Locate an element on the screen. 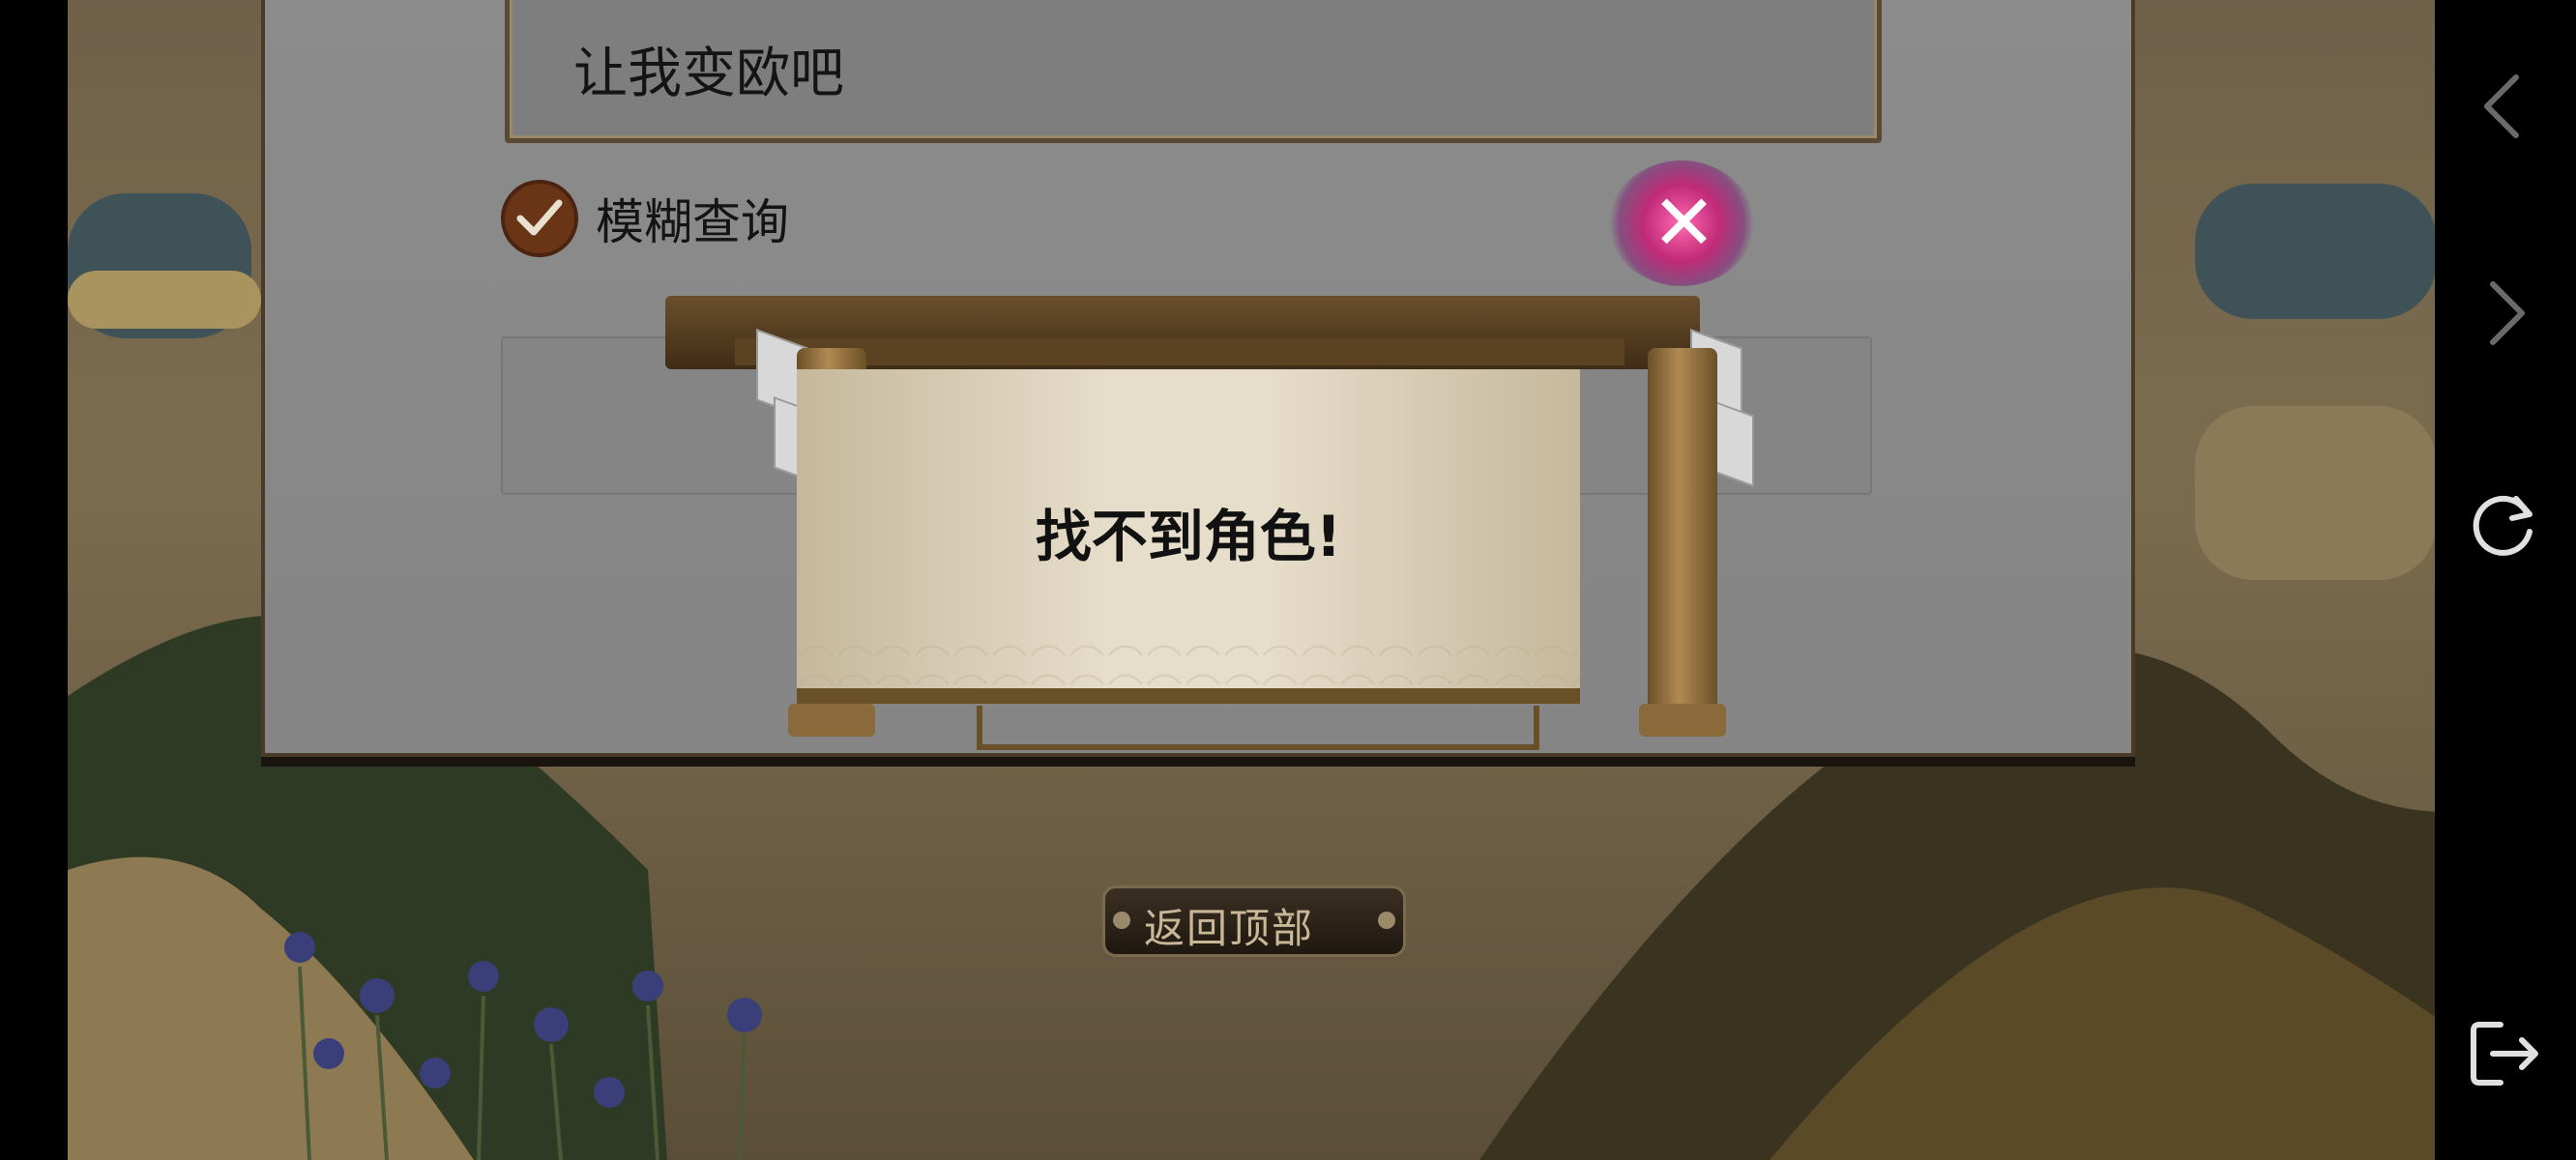 This screenshot has width=2576, height=1160. torii-pillar-base-left is located at coordinates (831, 721).